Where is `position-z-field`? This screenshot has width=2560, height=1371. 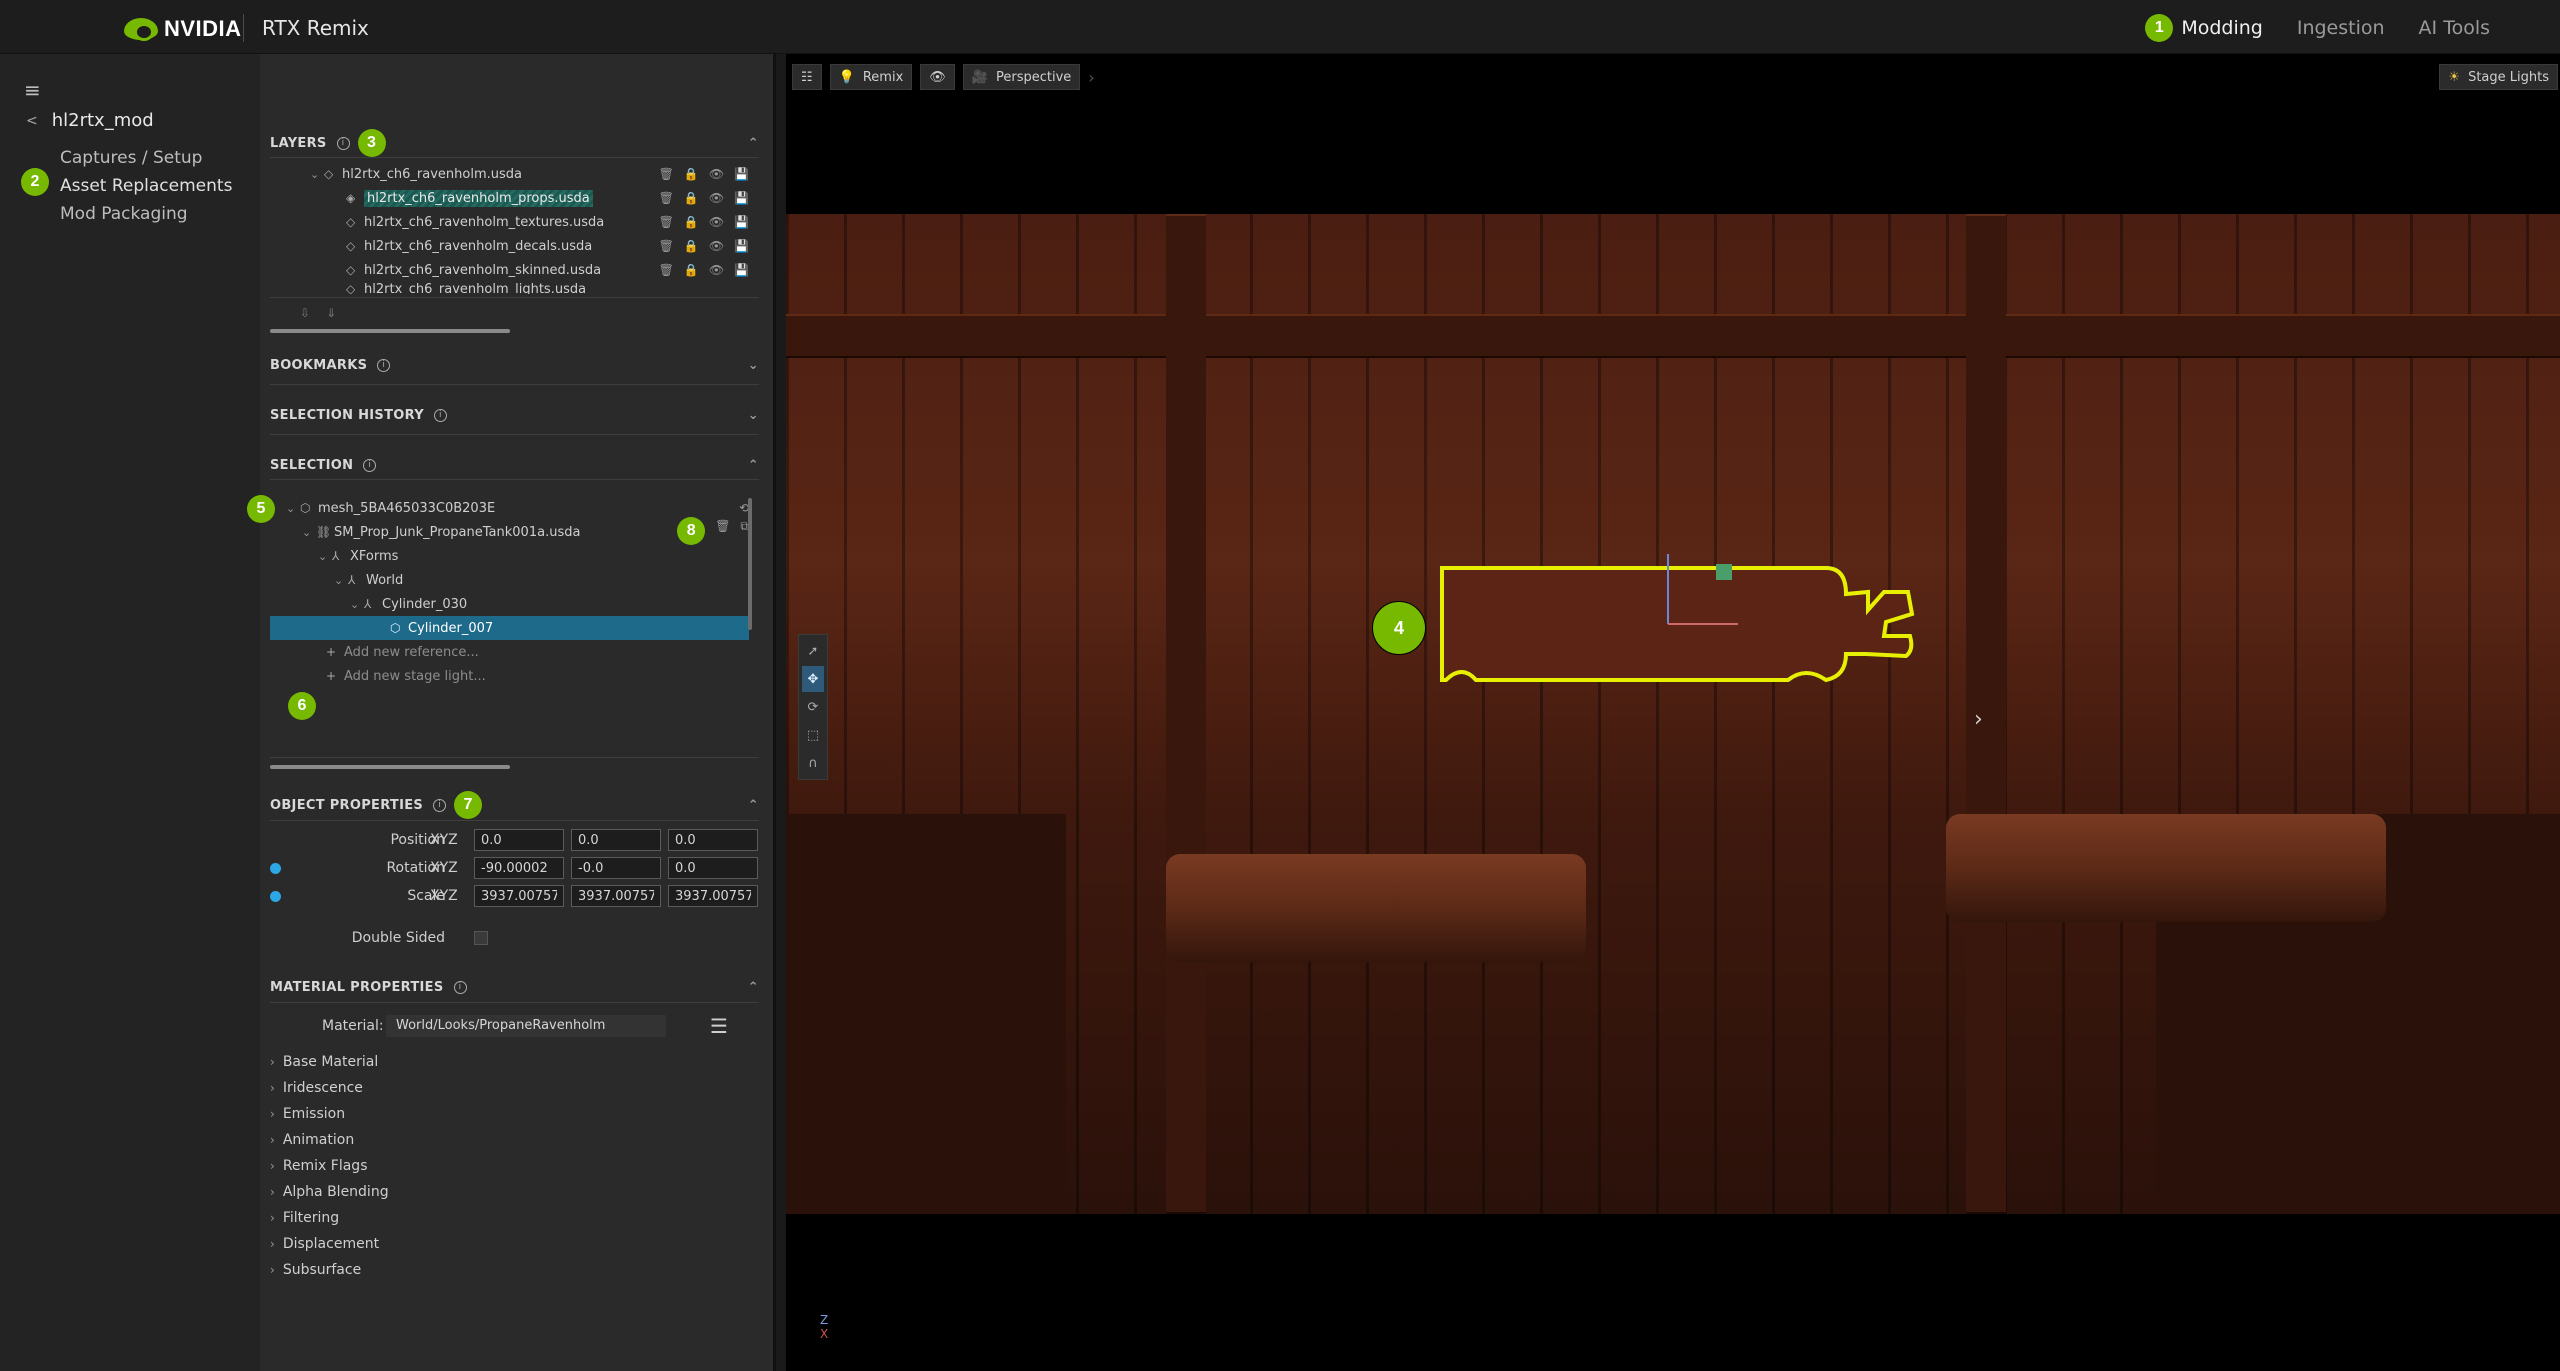 position-z-field is located at coordinates (713, 840).